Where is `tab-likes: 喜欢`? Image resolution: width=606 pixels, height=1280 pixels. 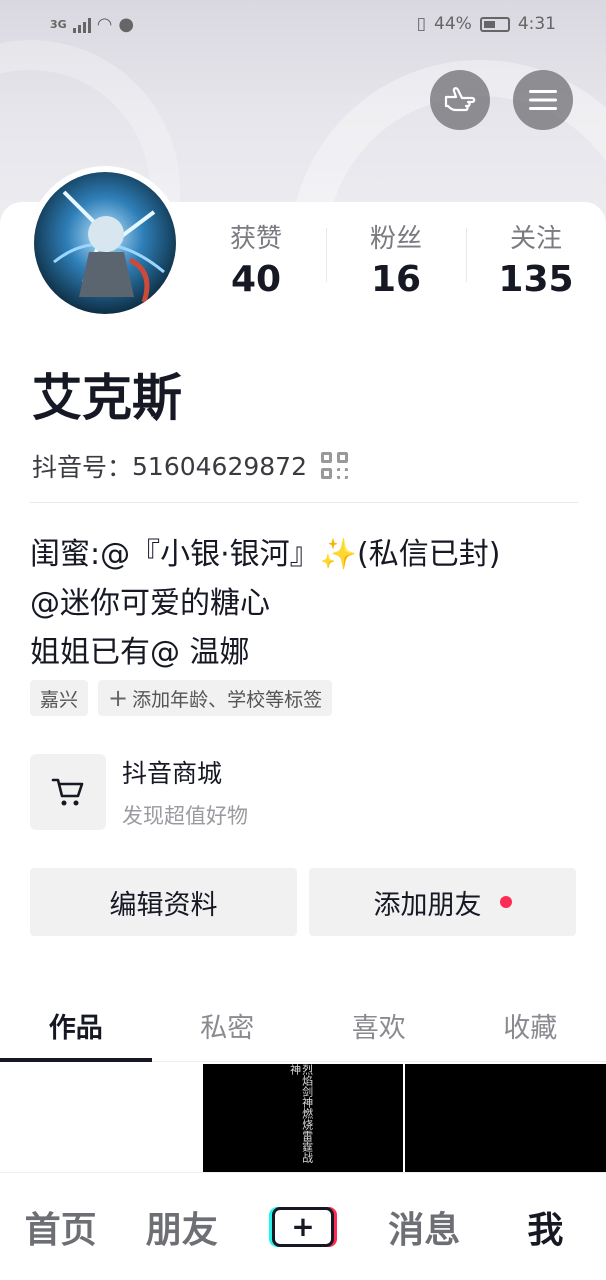
tab-likes: 喜欢 is located at coordinates (379, 1025).